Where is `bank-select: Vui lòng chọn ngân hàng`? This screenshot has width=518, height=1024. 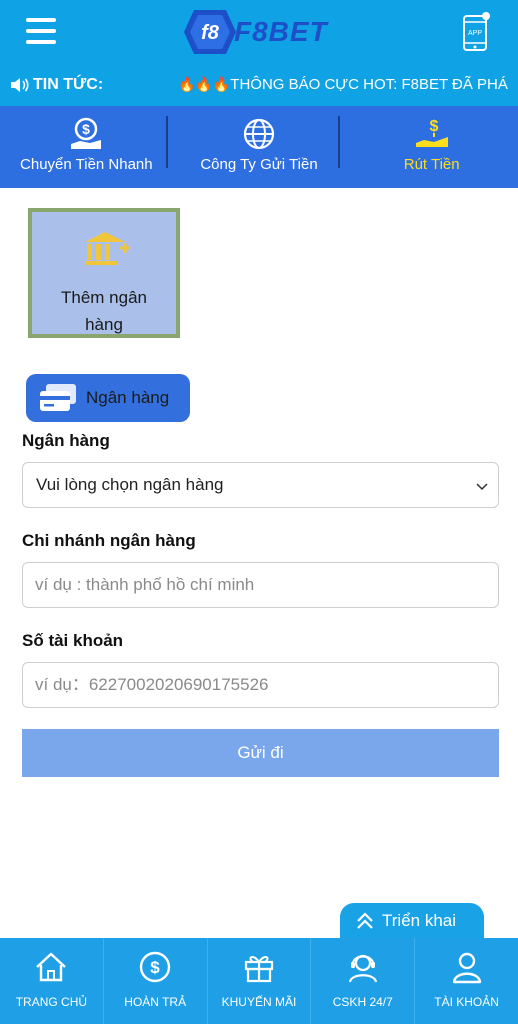 bank-select: Vui lòng chọn ngân hàng is located at coordinates (260, 485).